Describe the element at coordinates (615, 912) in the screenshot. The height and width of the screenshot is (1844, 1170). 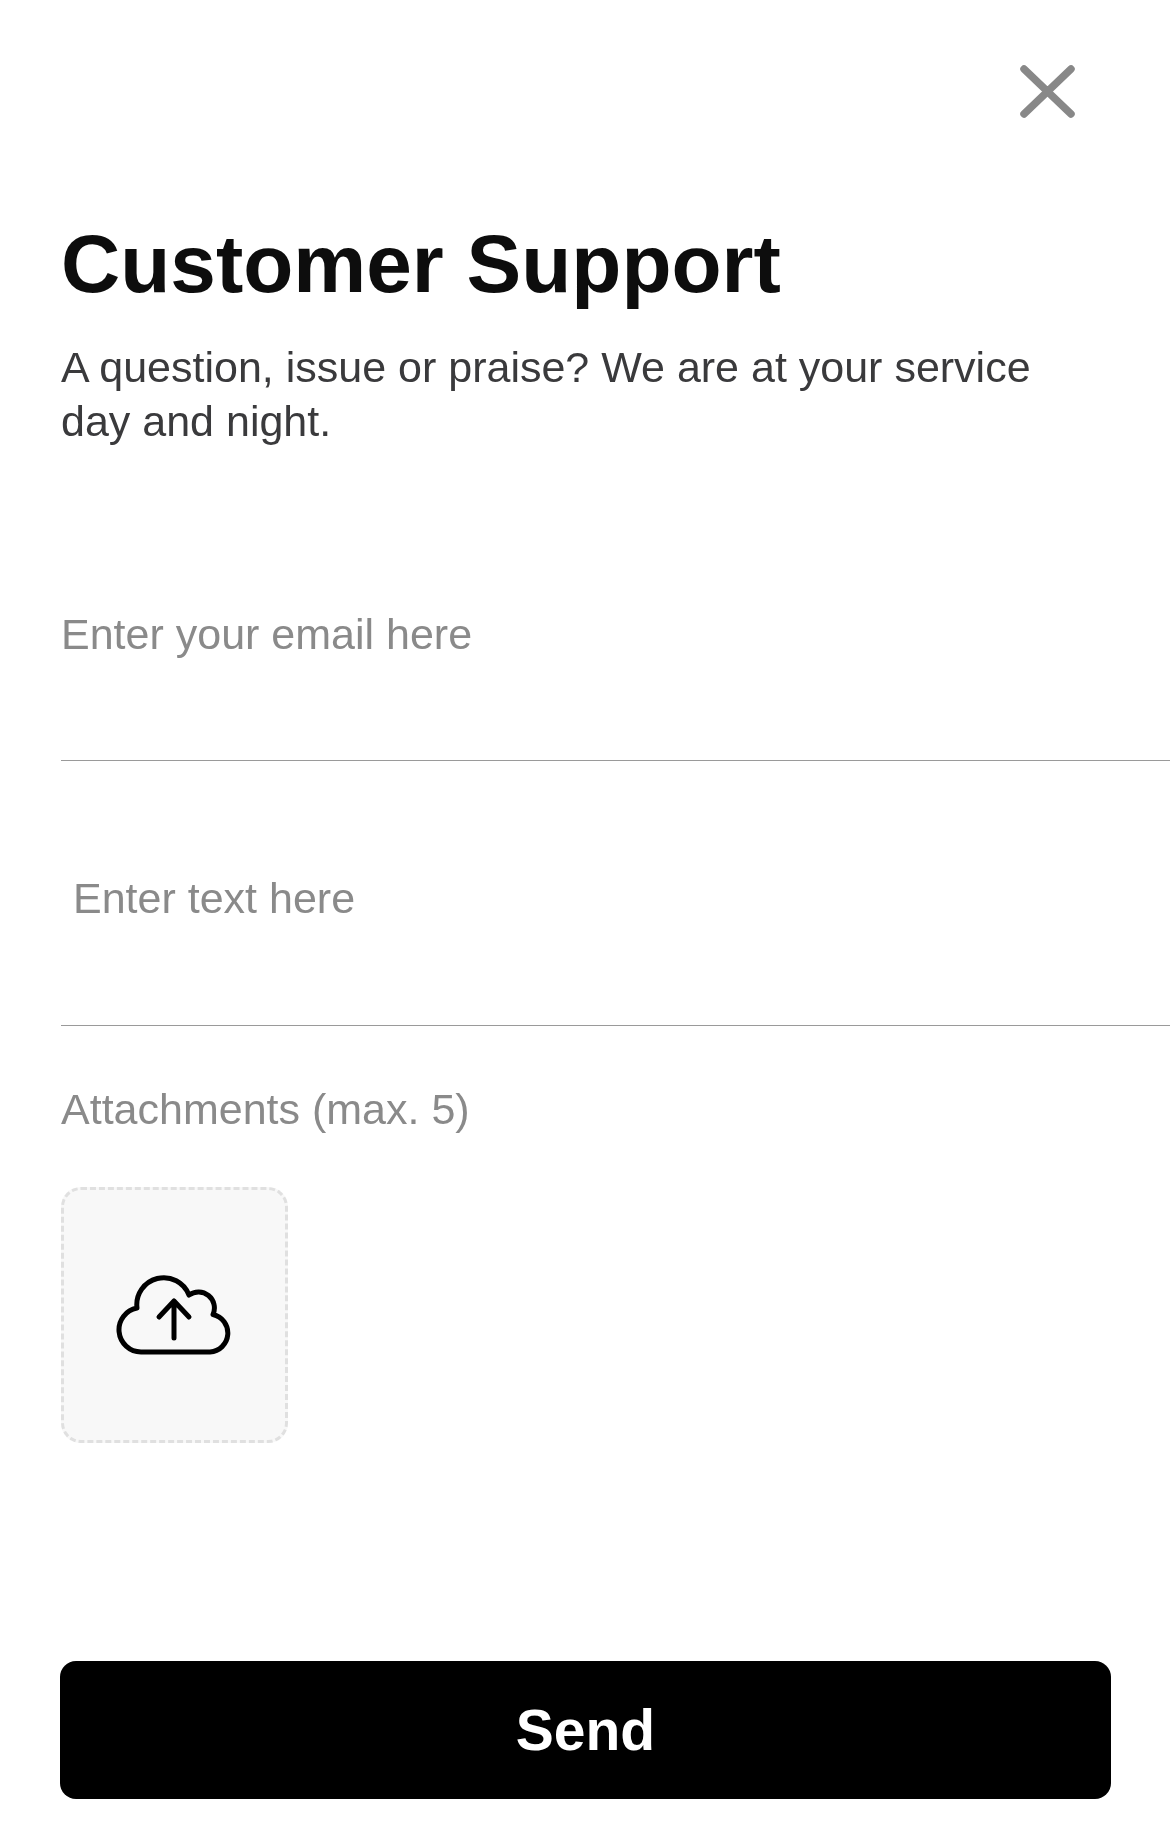
I see `message-field: Enter text here` at that location.